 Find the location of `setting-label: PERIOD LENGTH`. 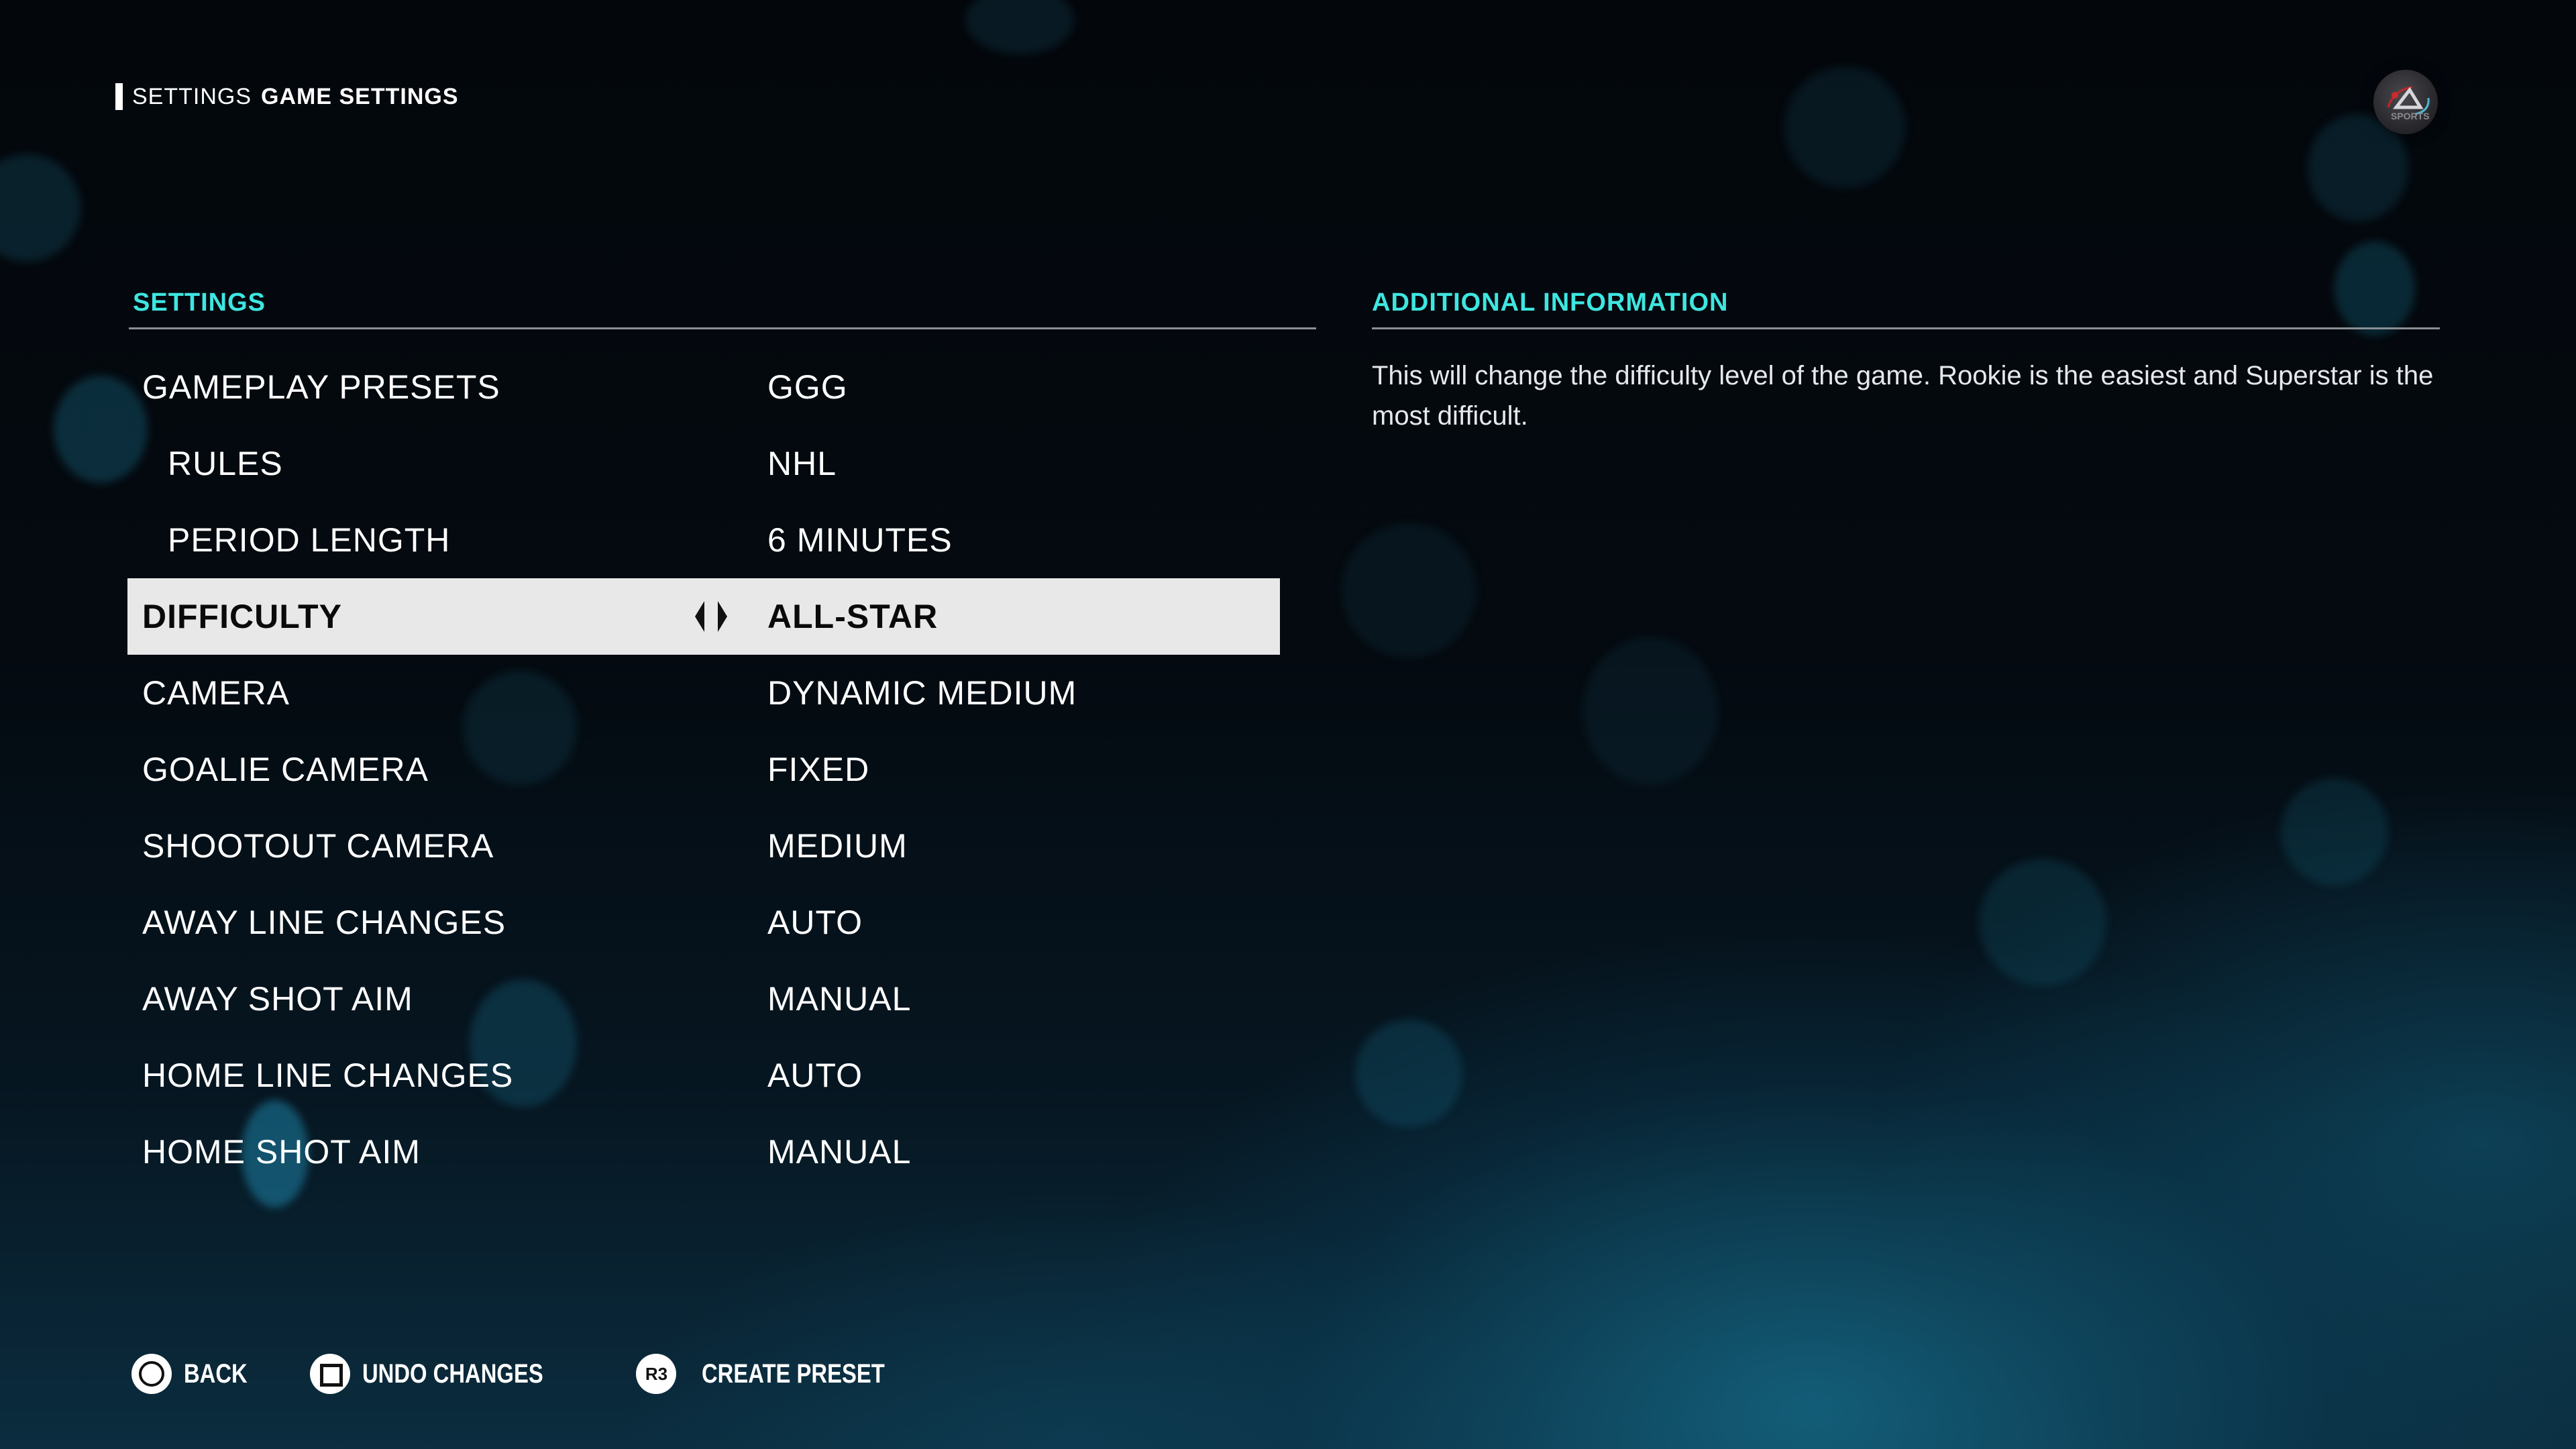

setting-label: PERIOD LENGTH is located at coordinates (309, 540).